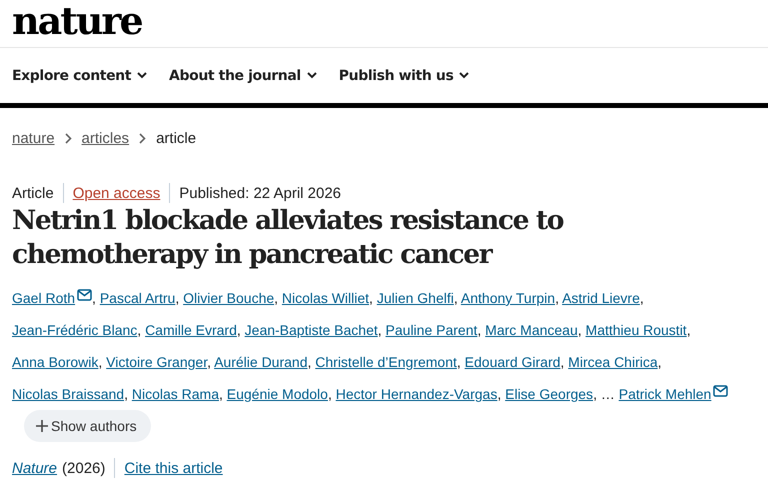 Image resolution: width=768 pixels, height=499 pixels. Describe the element at coordinates (636, 330) in the screenshot. I see `author-link: Matthieu Roustit` at that location.